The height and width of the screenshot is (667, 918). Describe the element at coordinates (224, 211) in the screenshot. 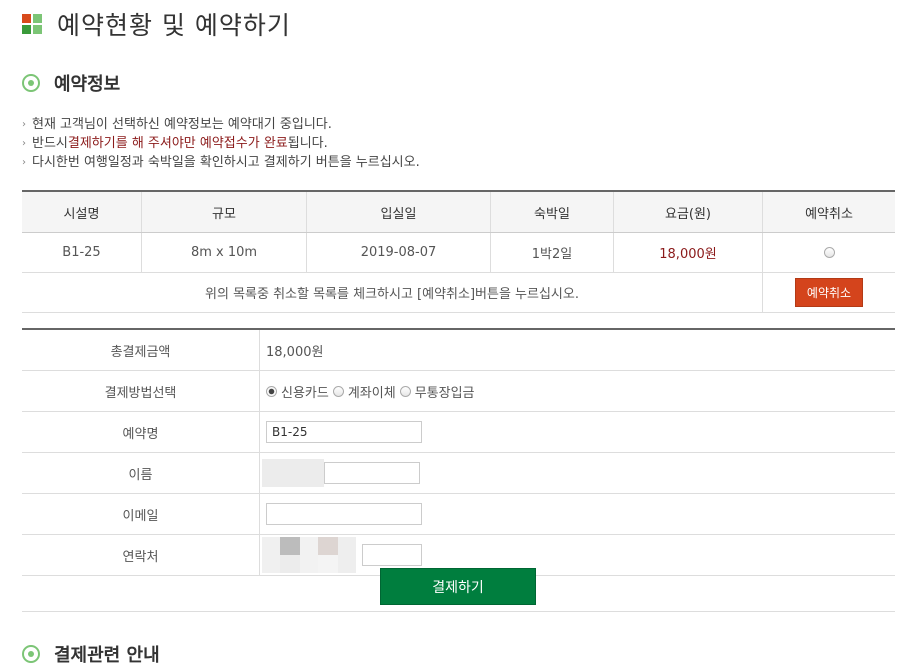

I see `col-size: 규모` at that location.